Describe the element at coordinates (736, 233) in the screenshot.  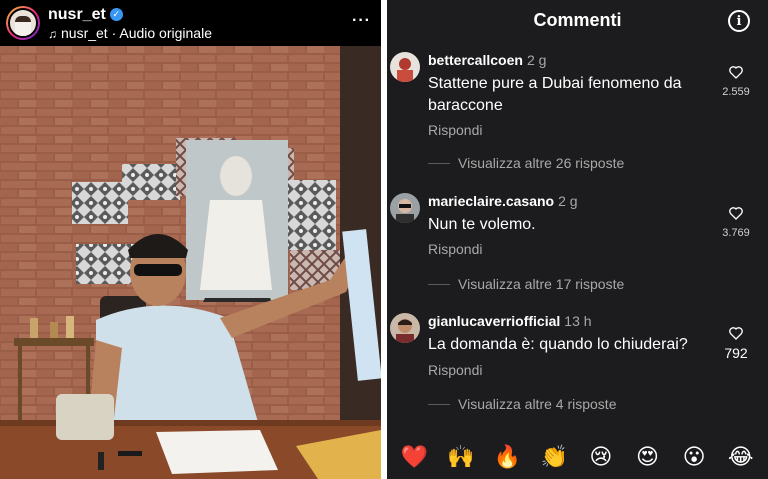
I see `like-count: 3.769` at that location.